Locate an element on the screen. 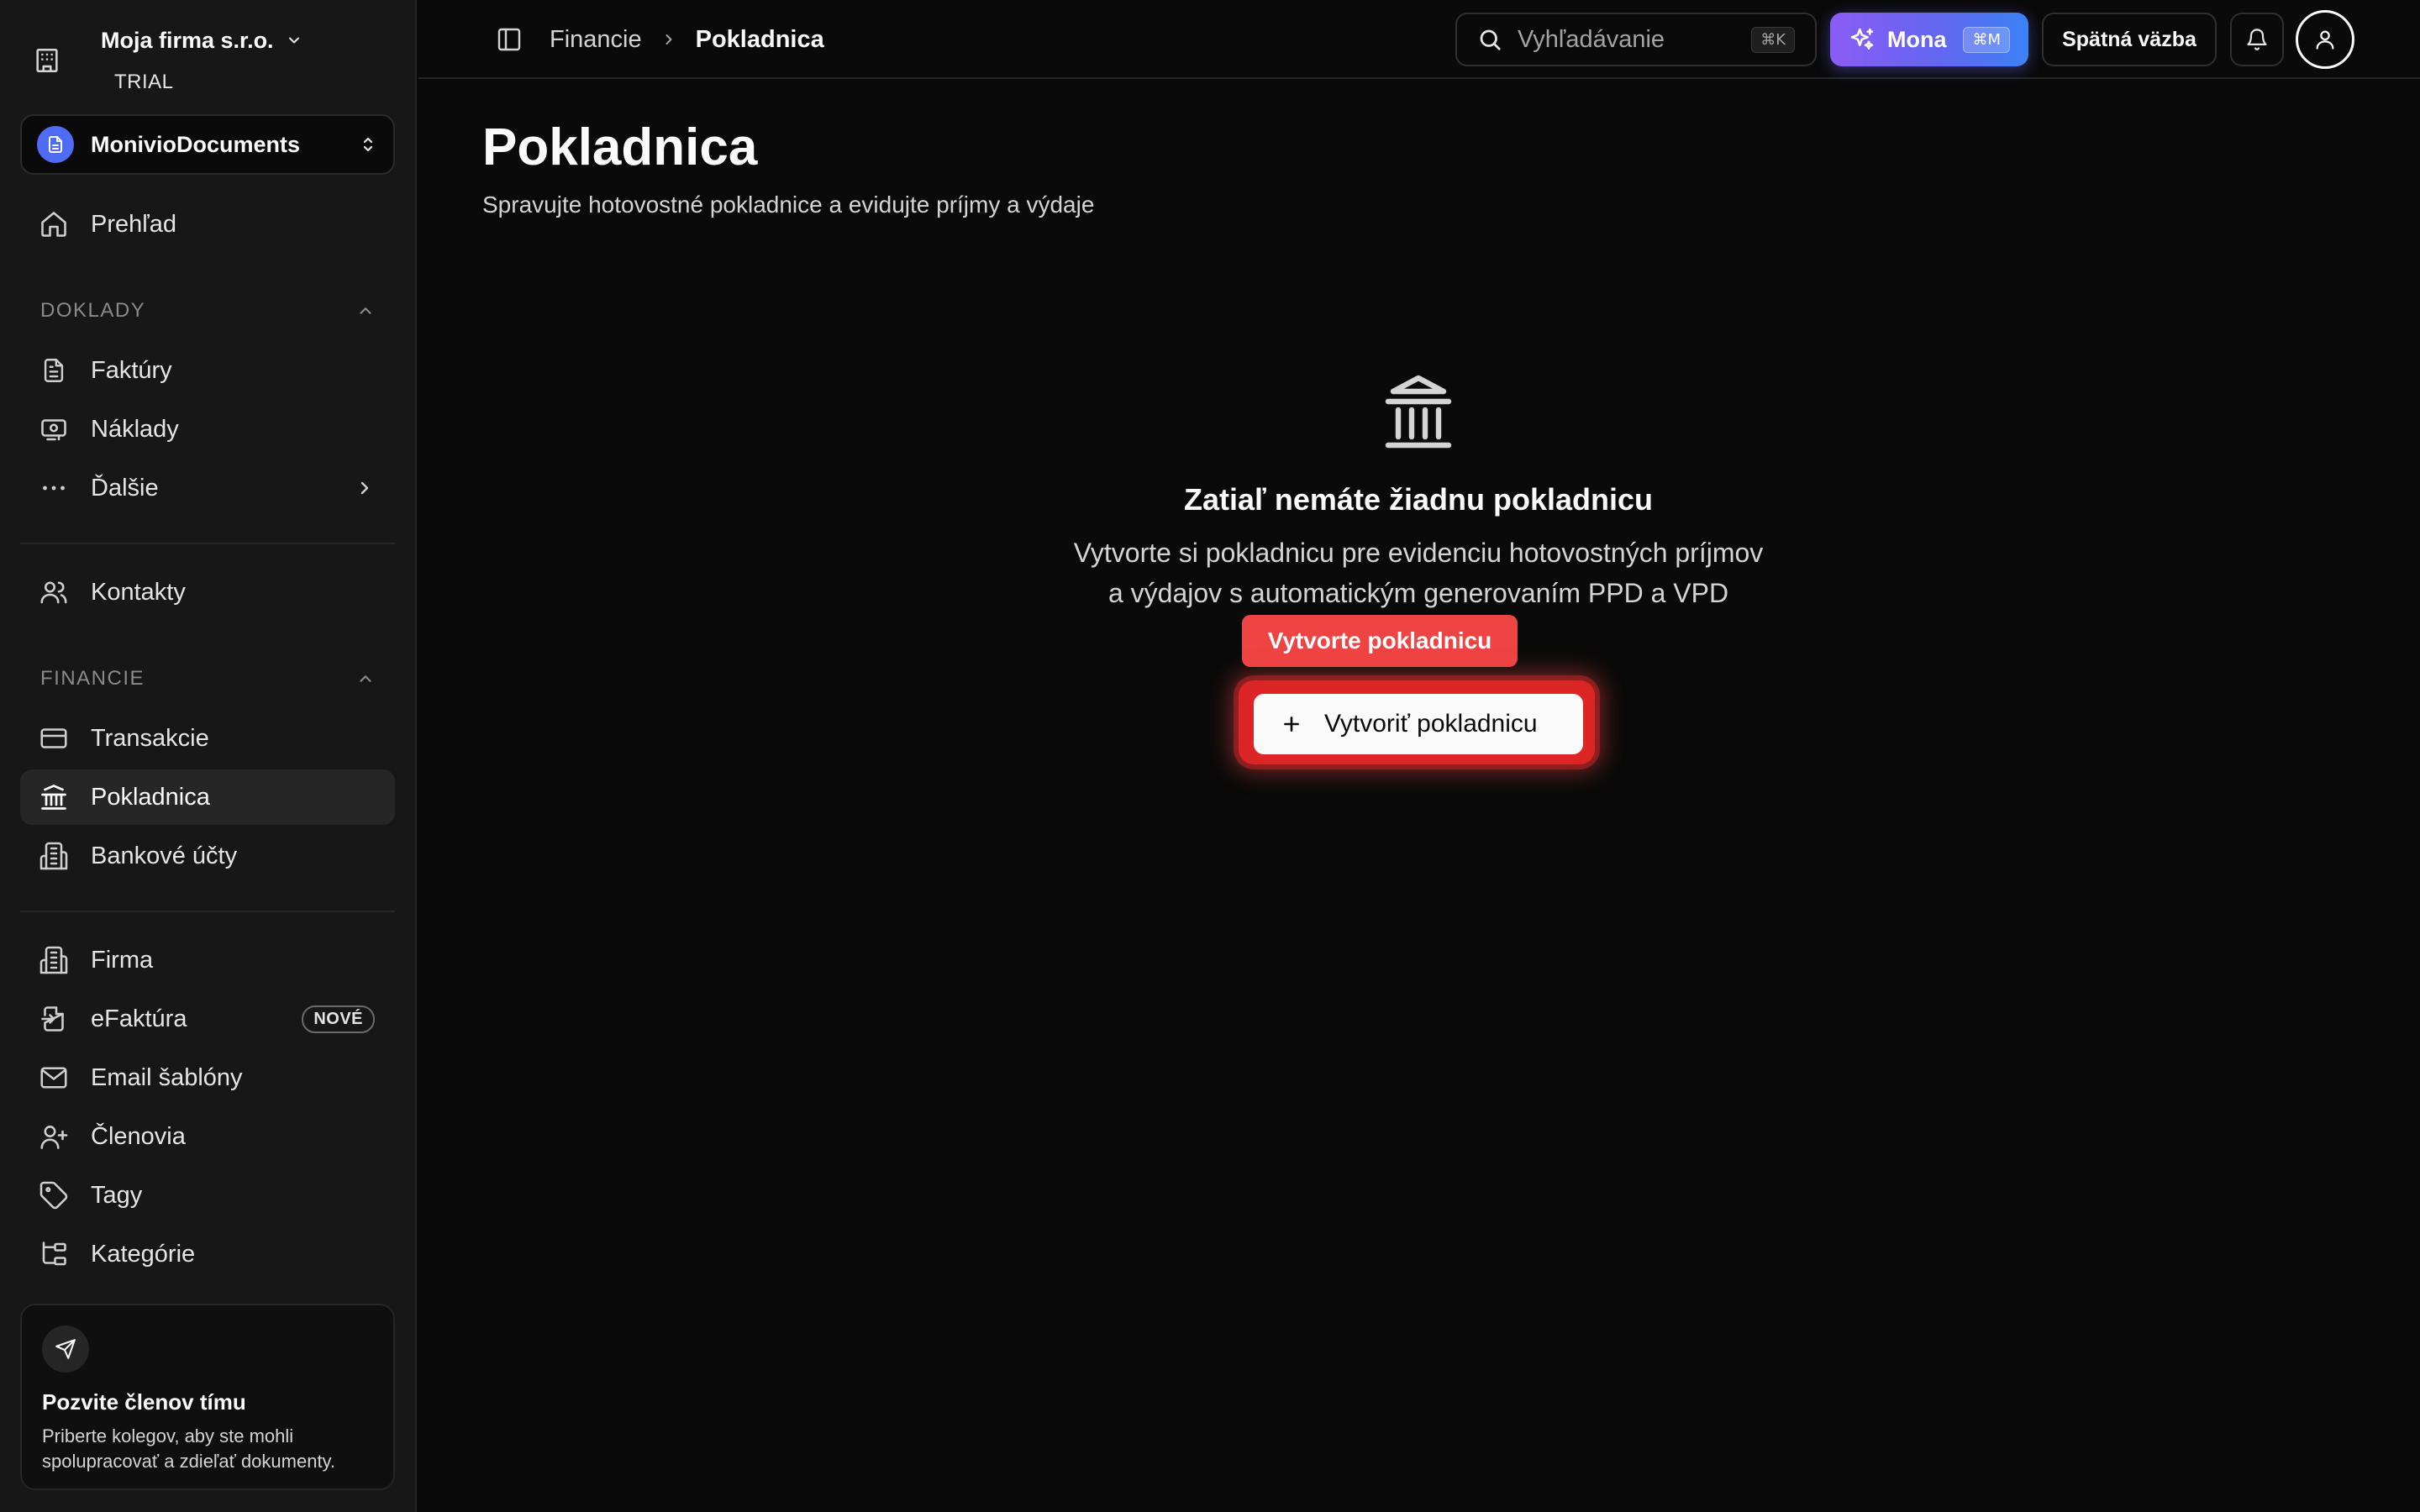  notifications-button is located at coordinates (2257, 39).